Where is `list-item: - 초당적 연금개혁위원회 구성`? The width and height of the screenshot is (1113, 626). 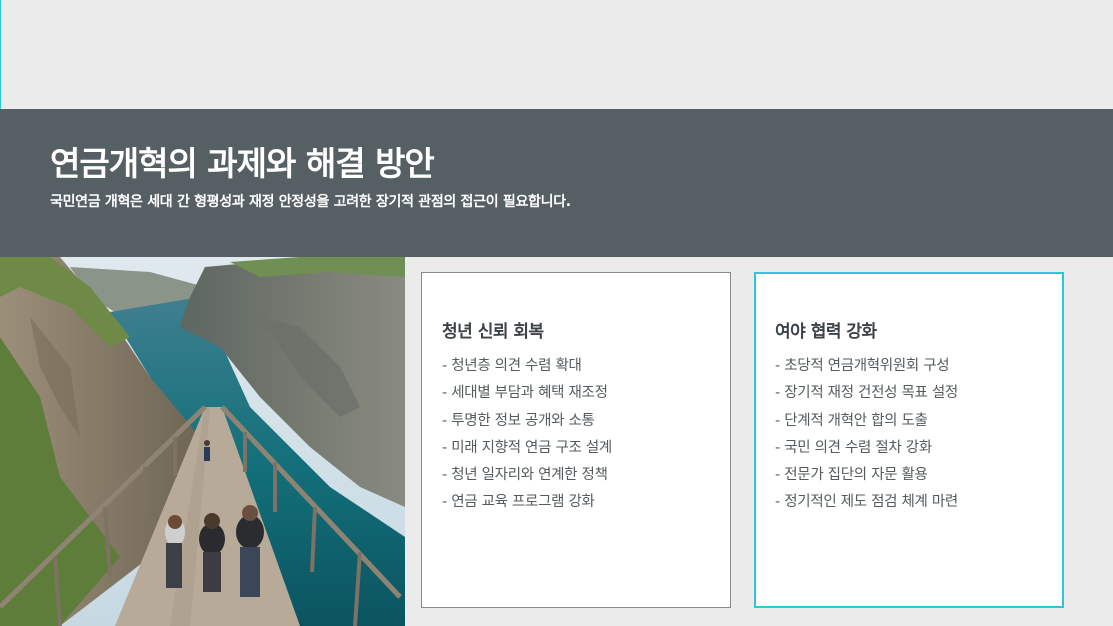 list-item: - 초당적 연금개혁위원회 구성 is located at coordinates (862, 366).